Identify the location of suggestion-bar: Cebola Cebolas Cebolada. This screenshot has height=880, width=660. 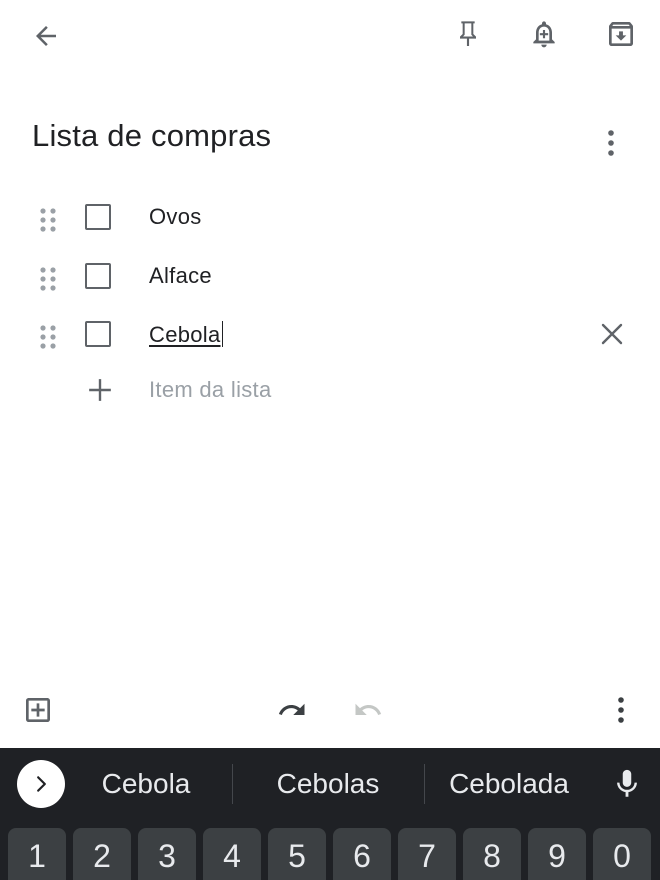
(330, 784).